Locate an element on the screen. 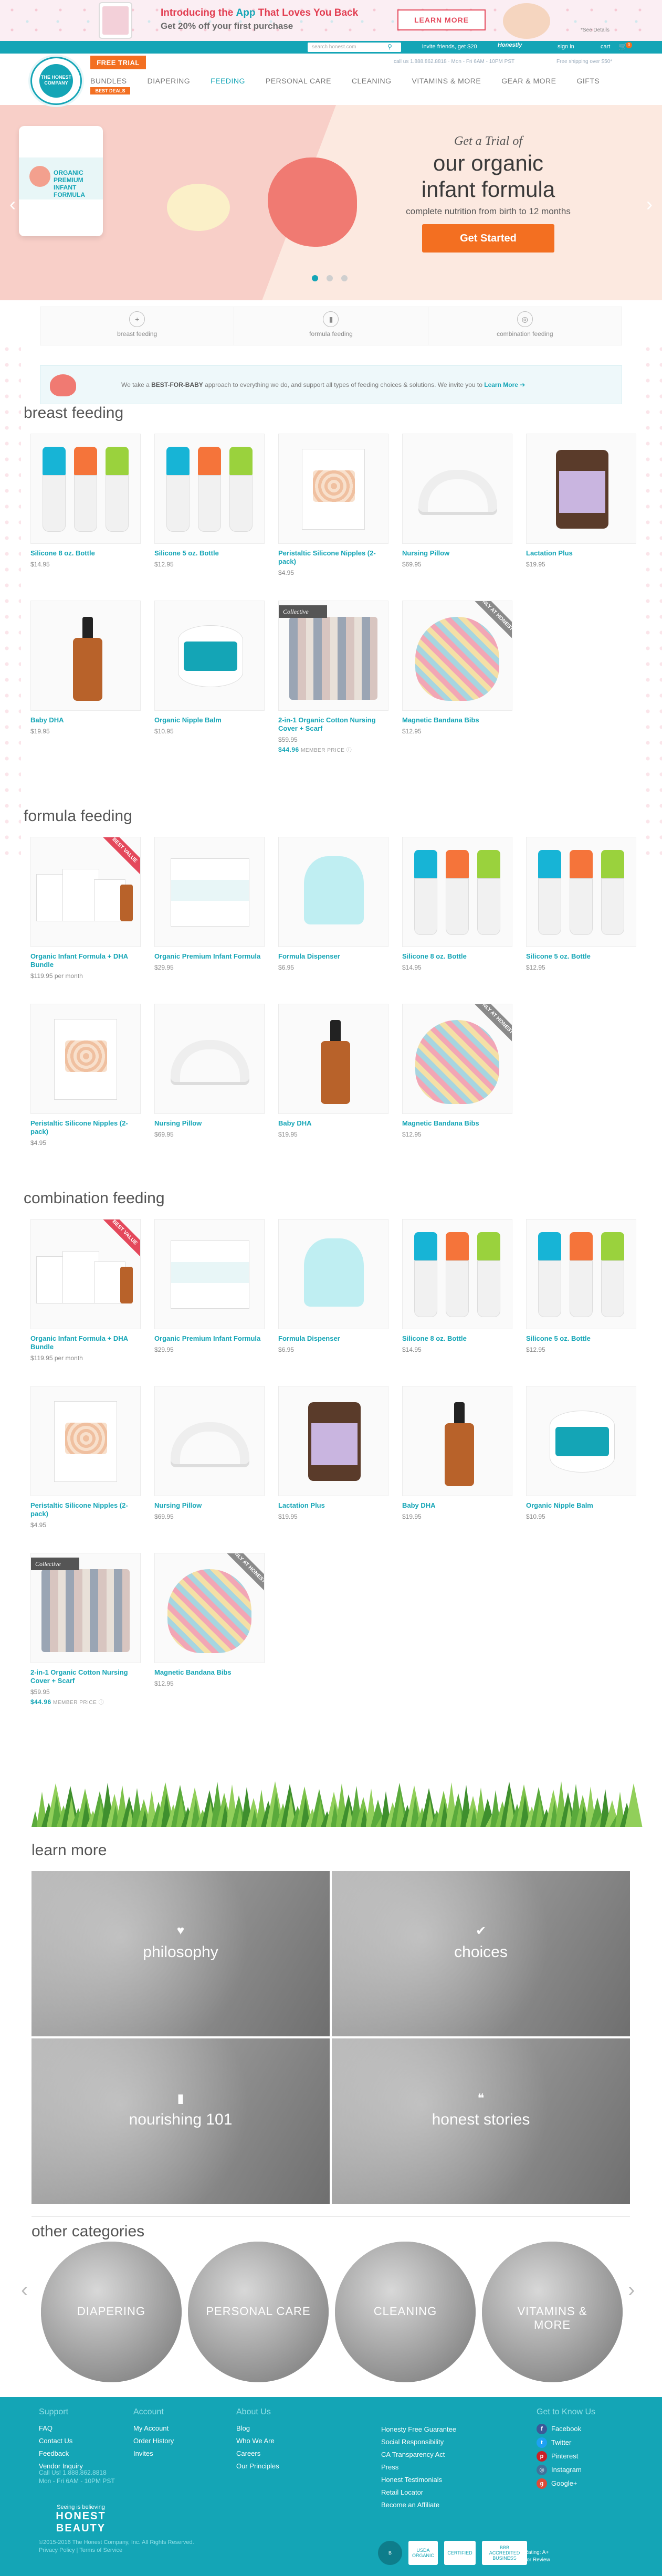  footer-link: Honesty Free Guarantee is located at coordinates (418, 2430).